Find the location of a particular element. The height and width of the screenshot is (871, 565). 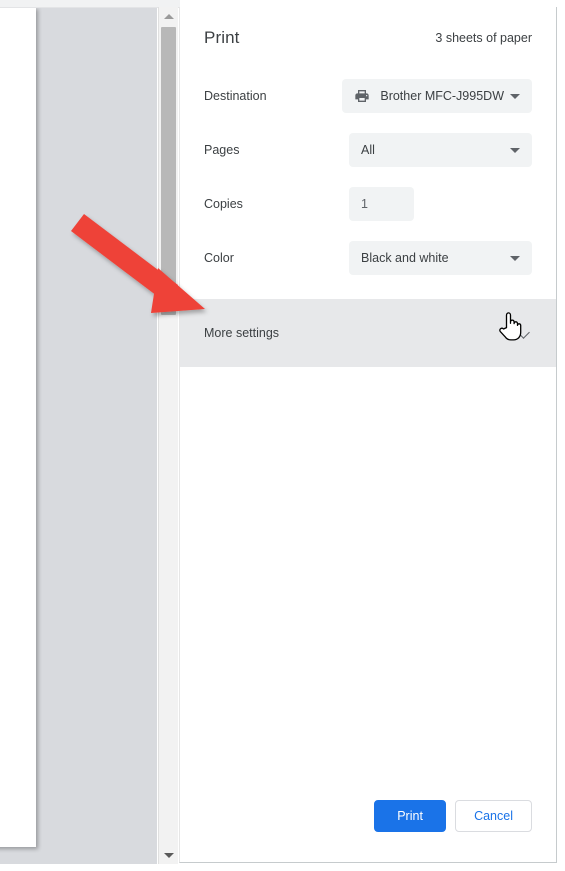

preview-top-strip is located at coordinates (90, 4).